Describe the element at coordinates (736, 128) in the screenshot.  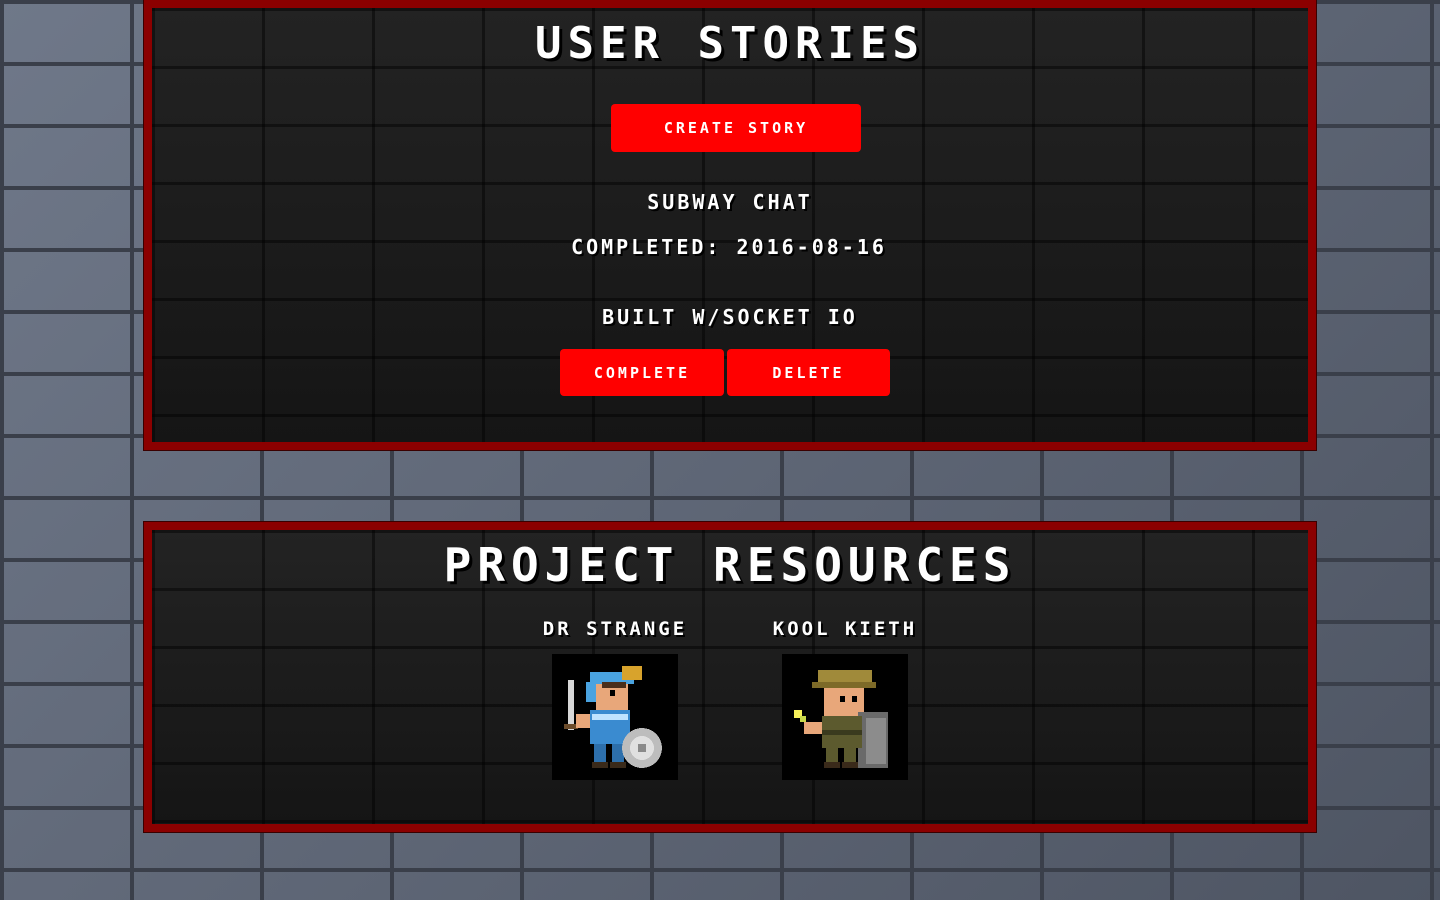
I see `create-story-button: CREATE STORY` at that location.